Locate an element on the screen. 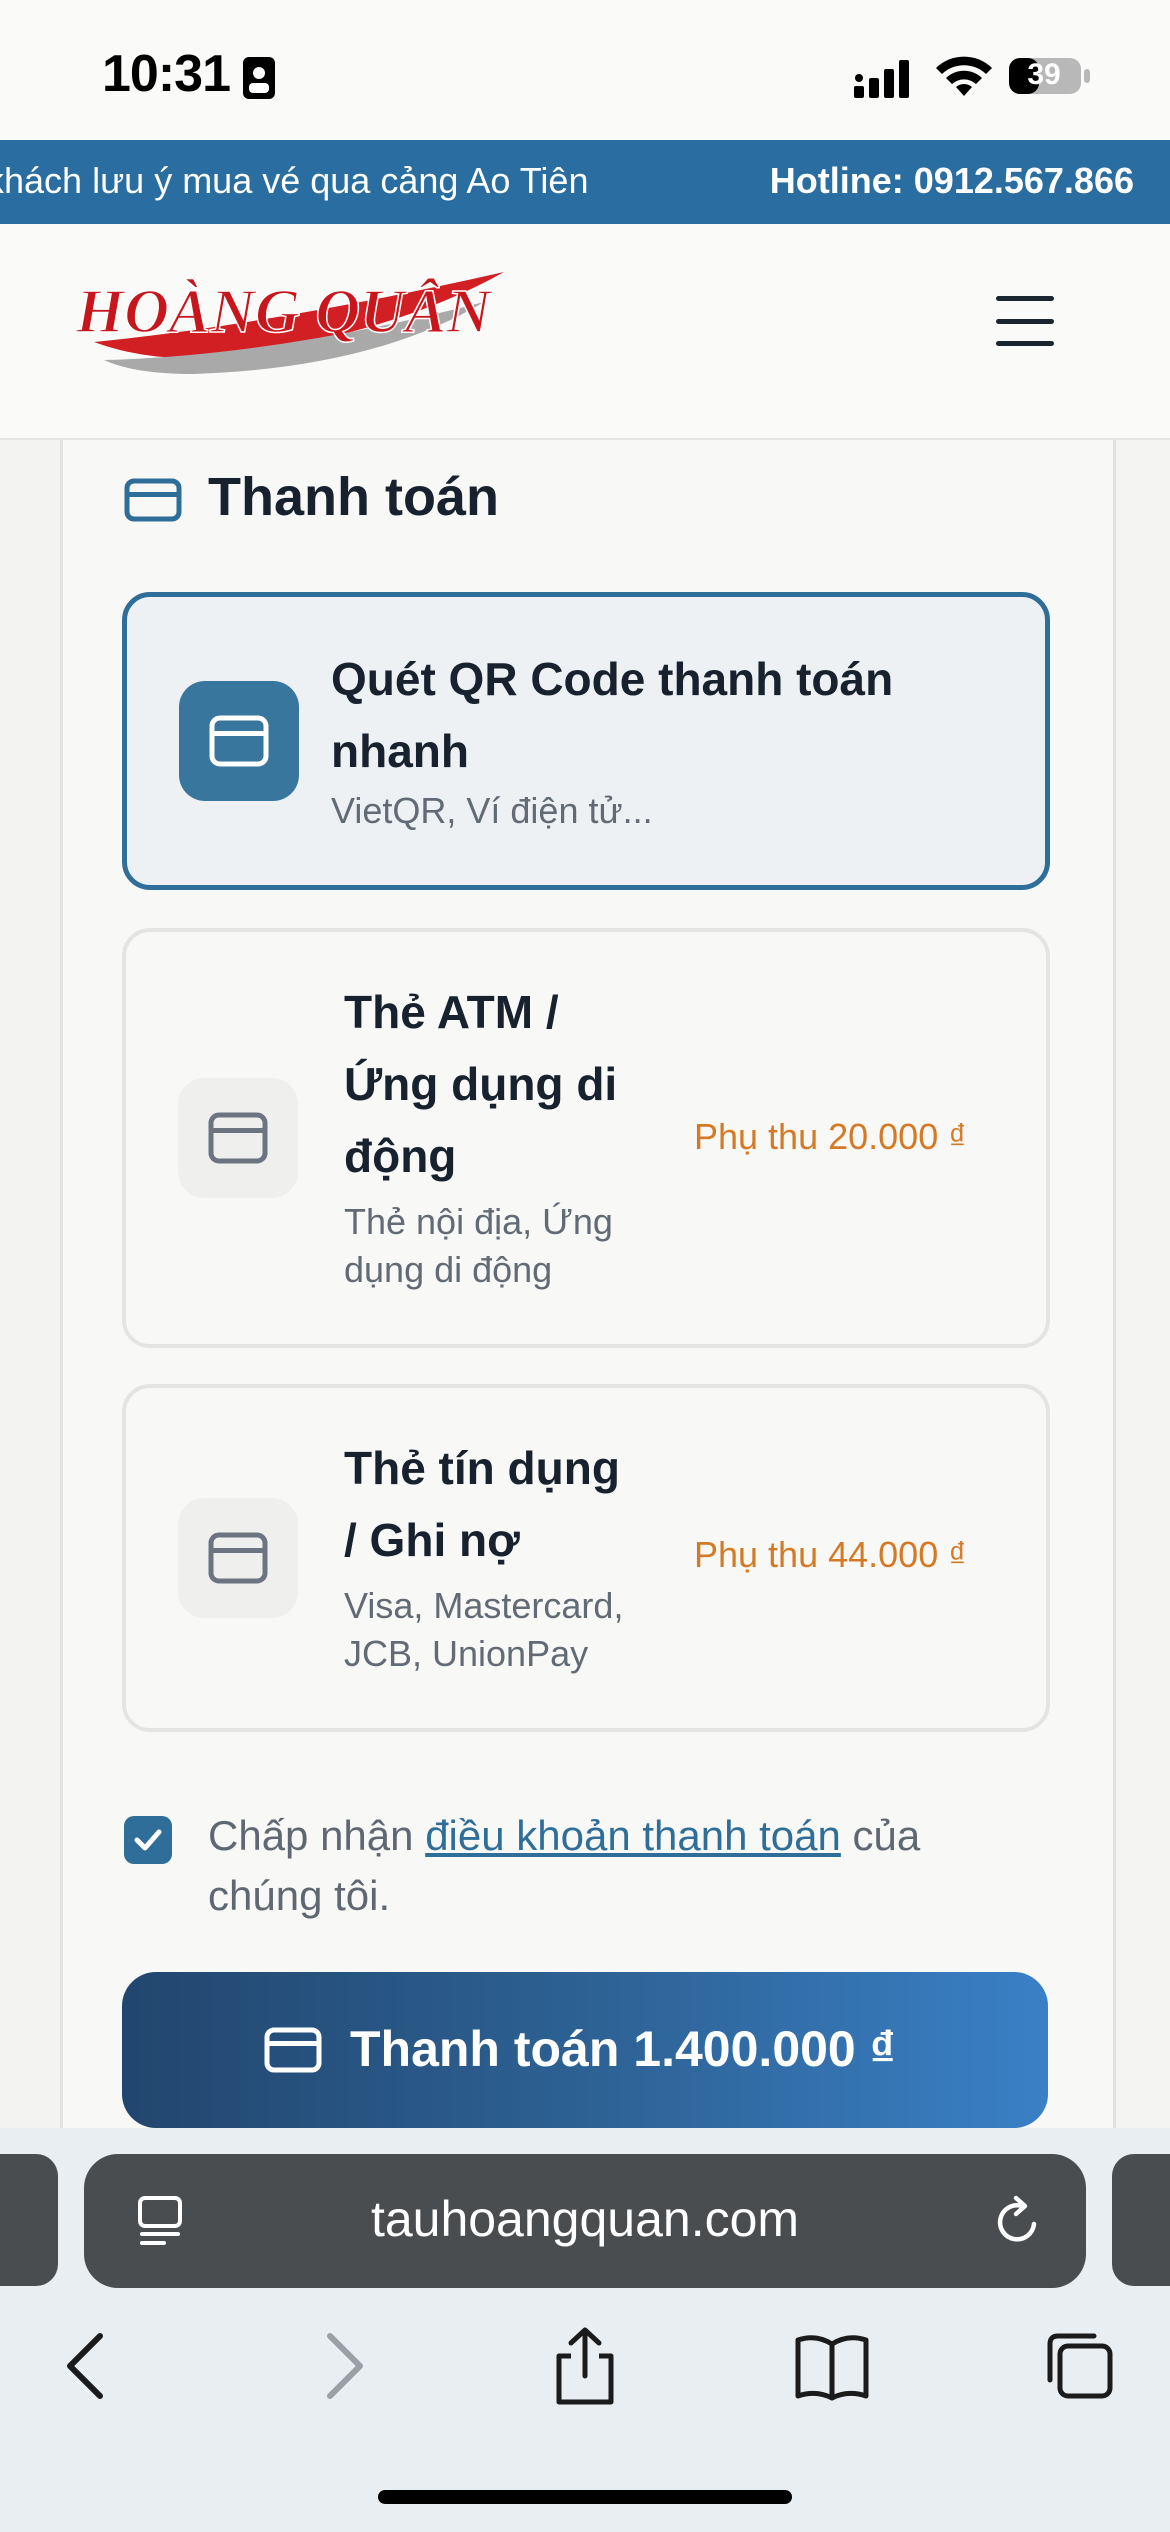 The height and width of the screenshot is (2532, 1170). option-subtitle-line: Visa, Mastercard, is located at coordinates (484, 1605).